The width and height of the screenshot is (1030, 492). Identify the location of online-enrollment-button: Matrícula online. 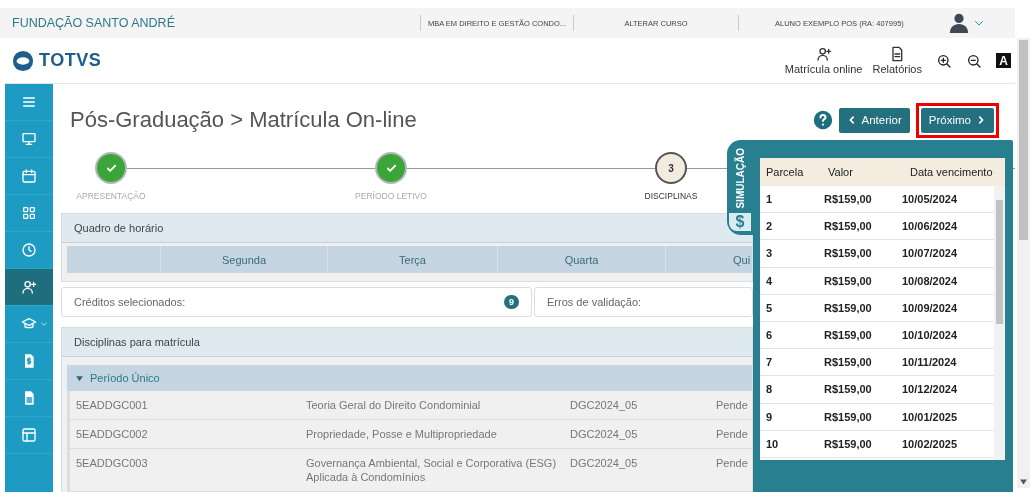
(823, 60).